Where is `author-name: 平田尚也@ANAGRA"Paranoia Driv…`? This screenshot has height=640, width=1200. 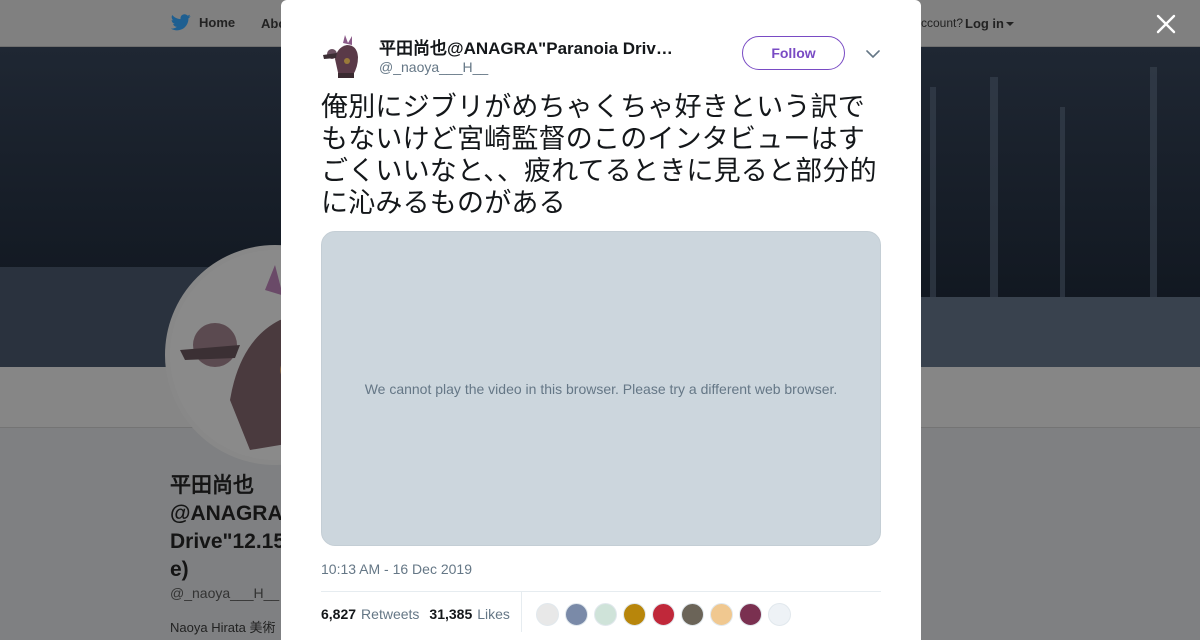 author-name: 平田尚也@ANAGRA"Paranoia Driv… is located at coordinates (539, 46).